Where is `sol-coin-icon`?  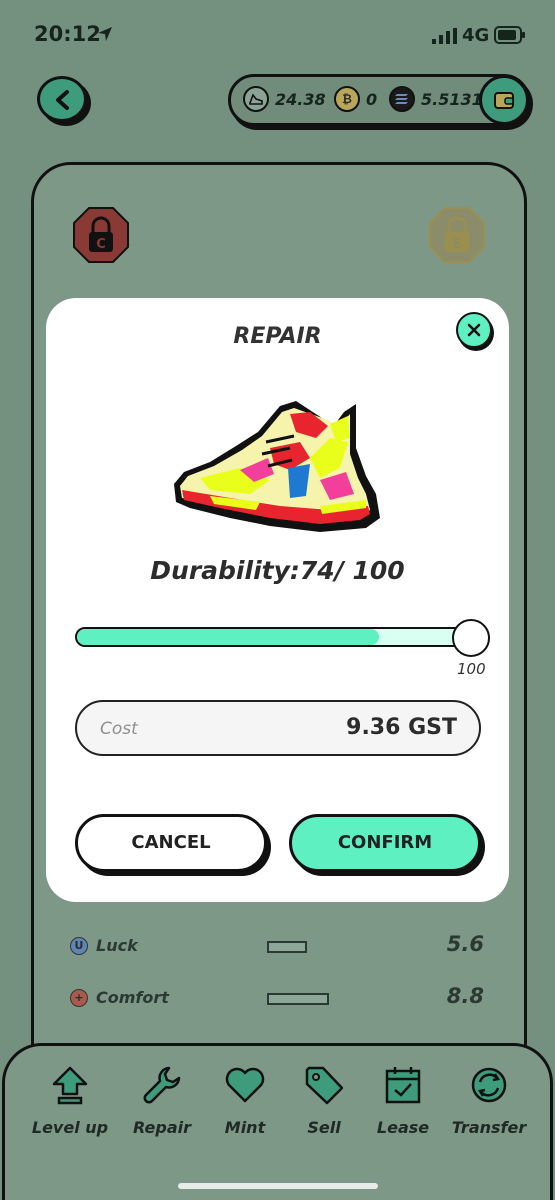
sol-coin-icon is located at coordinates (402, 99).